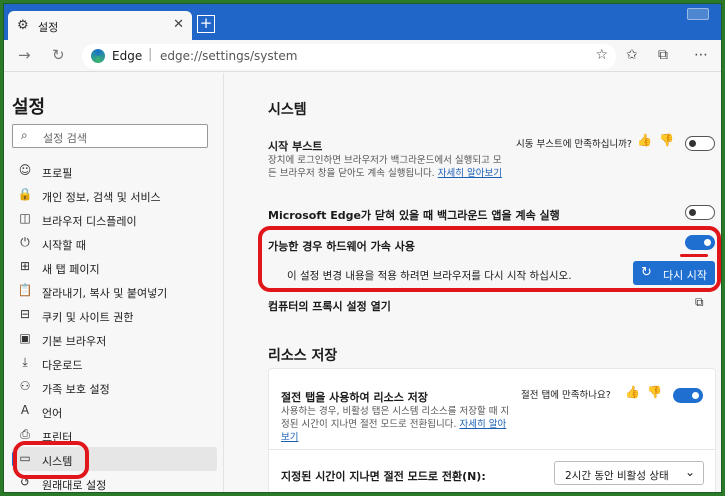  I want to click on external-link-icon: ⧉, so click(699, 302).